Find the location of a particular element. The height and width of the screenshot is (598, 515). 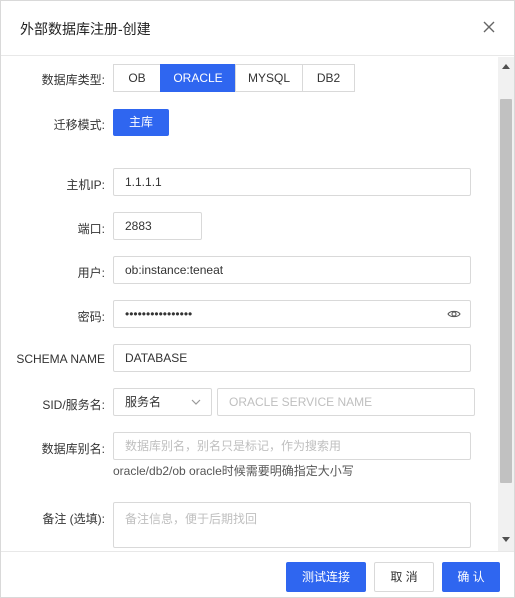

host-ip-label: 主机IP: is located at coordinates (85, 185).